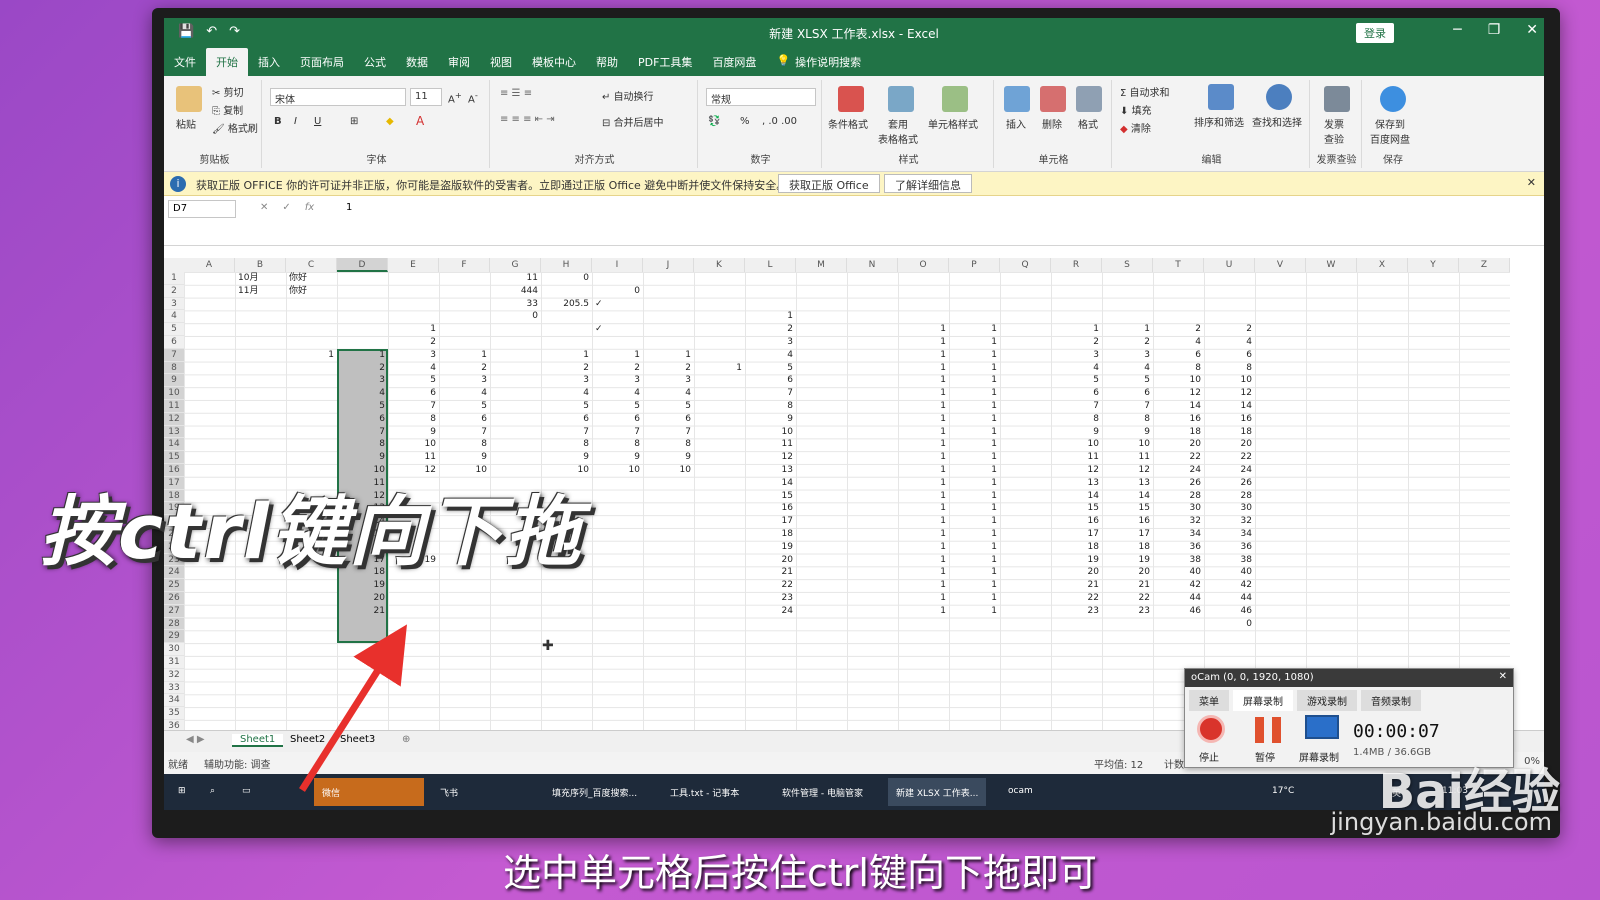 The height and width of the screenshot is (900, 1600). Describe the element at coordinates (311, 531) in the screenshot. I see `instruction-overlay: 按ctrl键向下拖` at that location.